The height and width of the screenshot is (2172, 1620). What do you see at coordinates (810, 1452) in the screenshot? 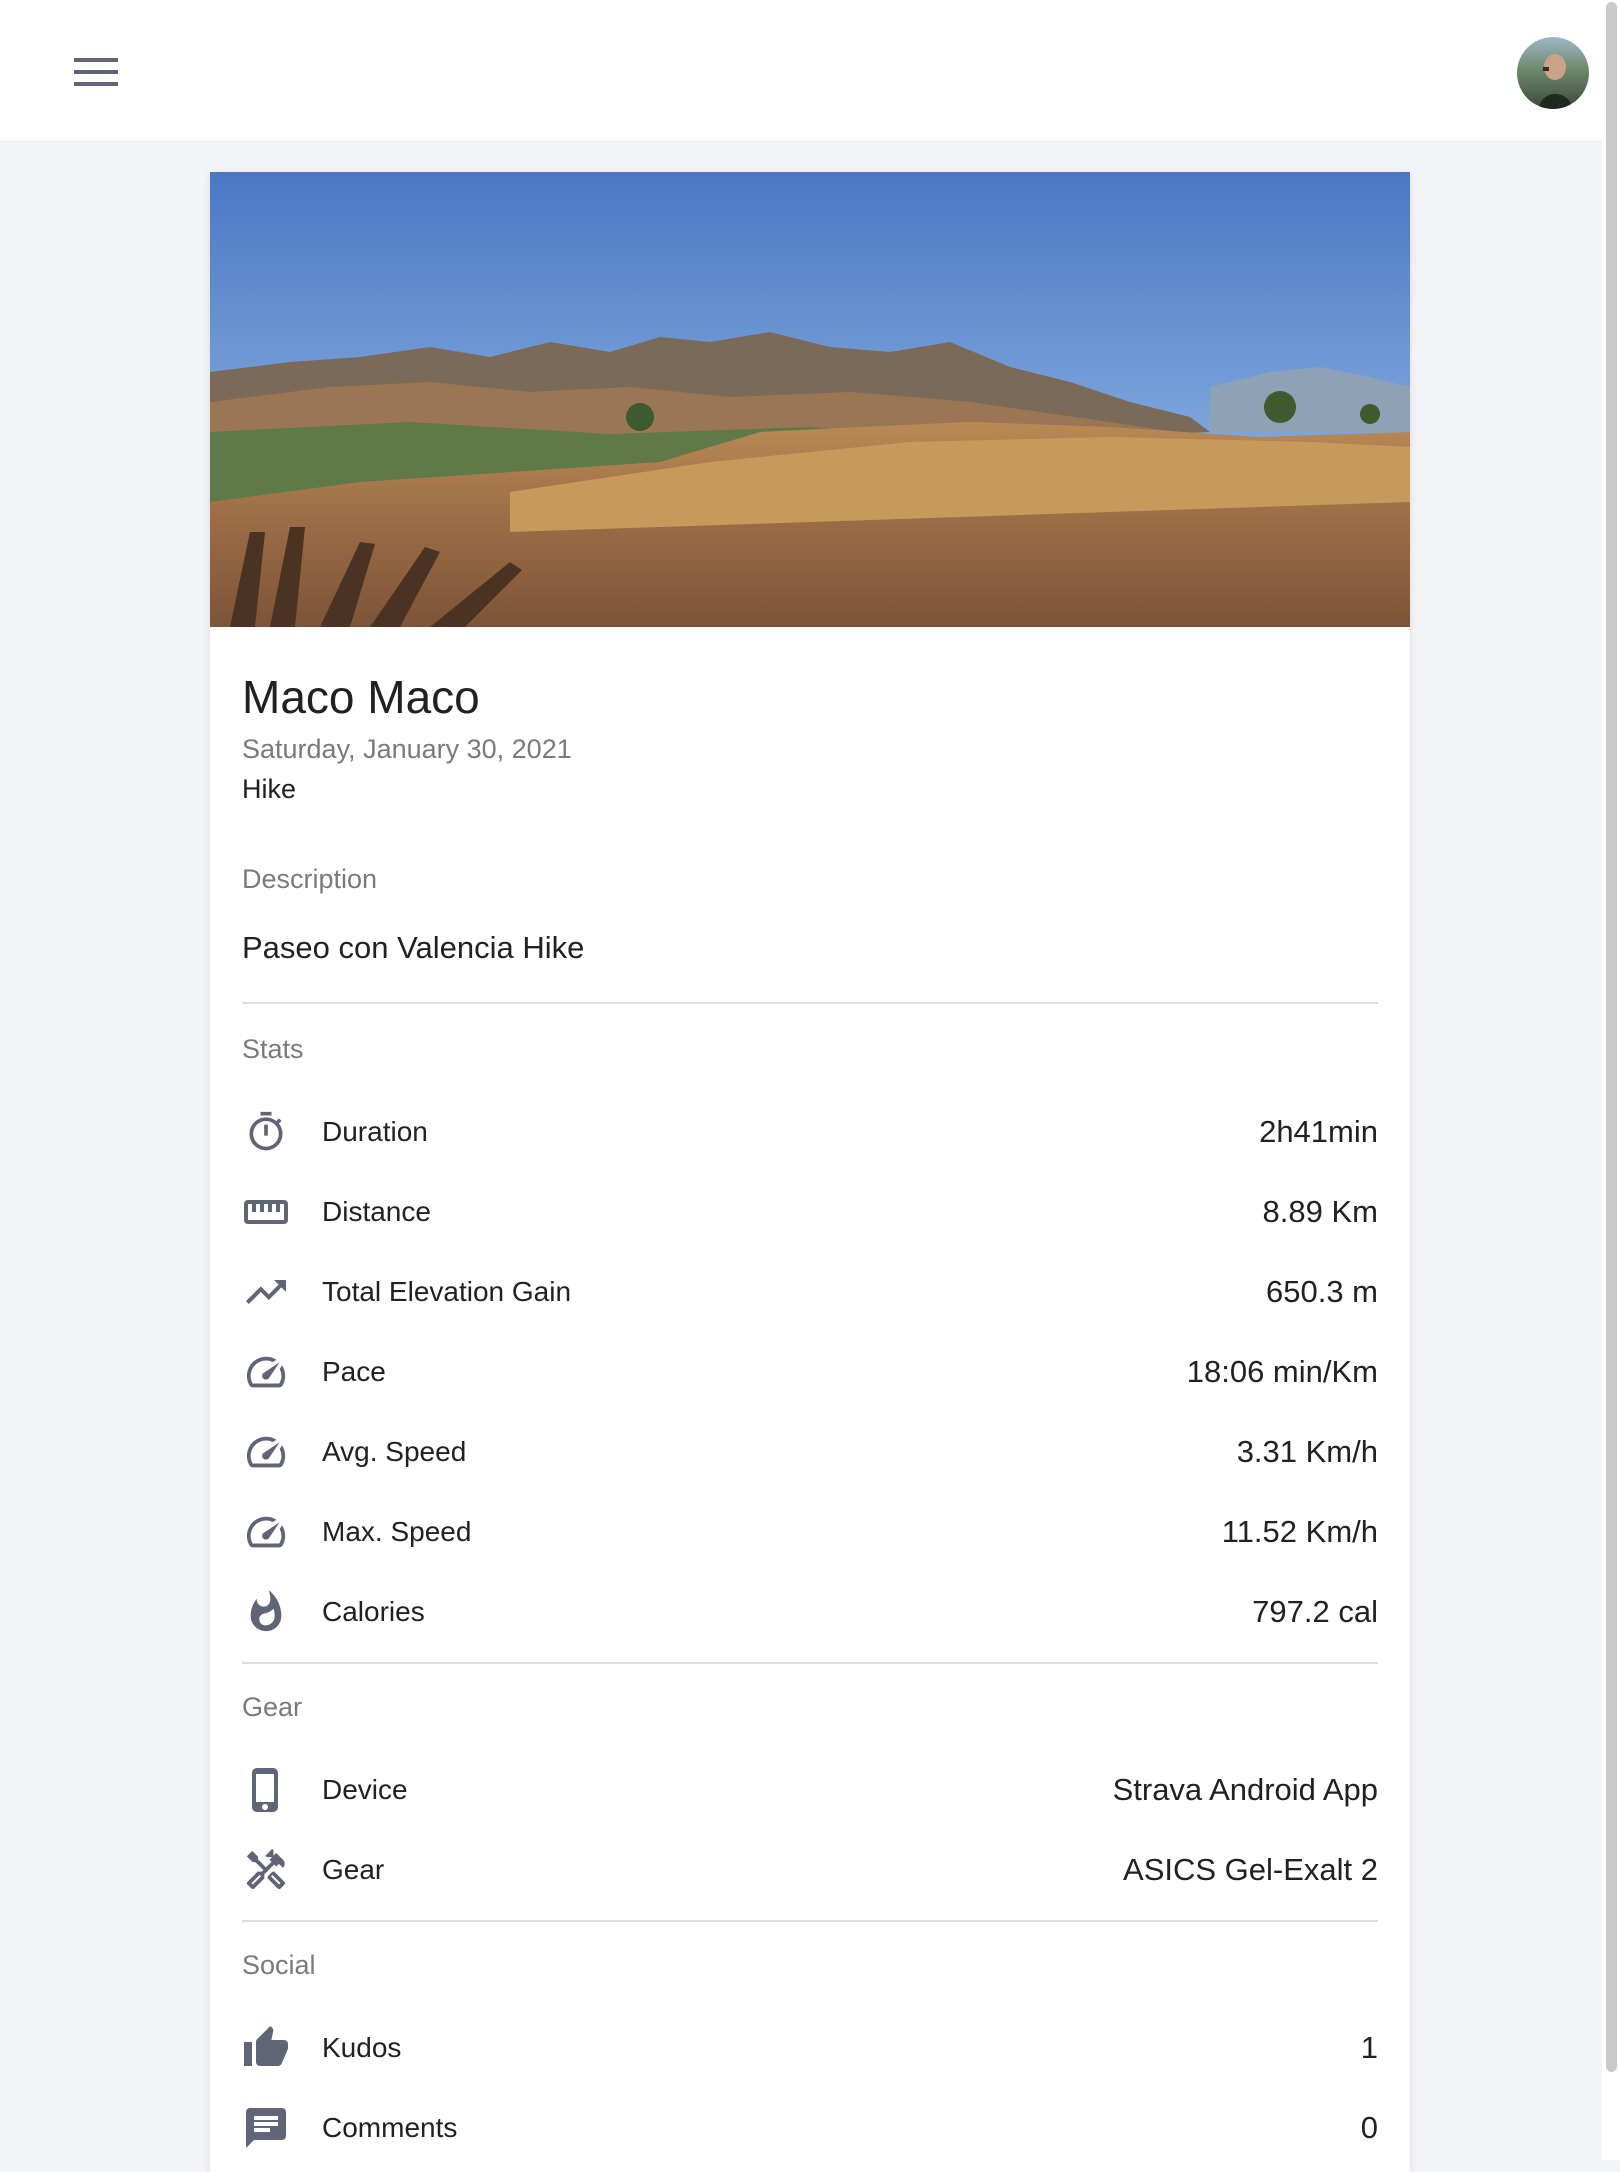
I see `stat-row-avg-speed: Avg. Speed 3.31 Km/h` at bounding box center [810, 1452].